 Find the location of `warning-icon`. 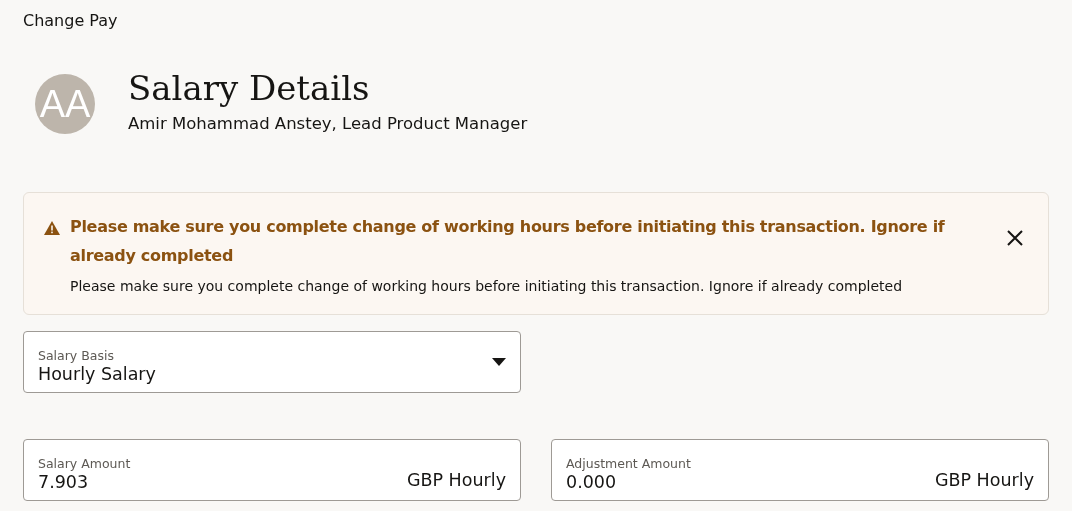

warning-icon is located at coordinates (52, 228).